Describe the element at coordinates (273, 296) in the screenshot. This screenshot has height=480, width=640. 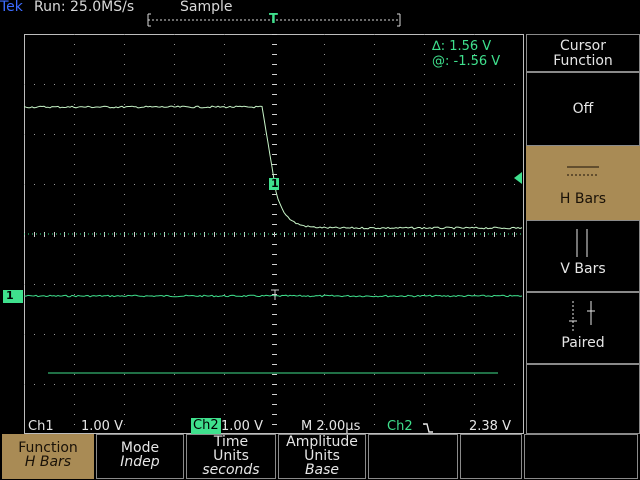
I see `ch1-trace` at that location.